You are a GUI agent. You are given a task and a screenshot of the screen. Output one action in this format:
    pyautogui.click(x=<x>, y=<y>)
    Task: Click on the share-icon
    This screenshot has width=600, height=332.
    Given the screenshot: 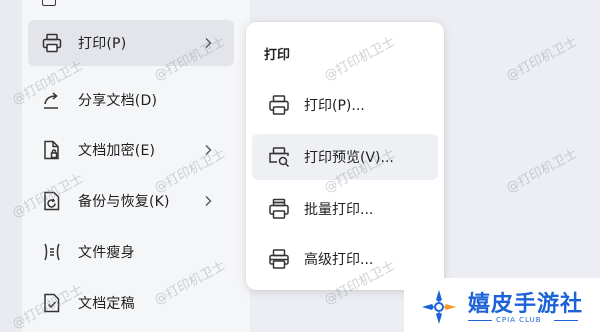 What is the action you would take?
    pyautogui.click(x=52, y=100)
    